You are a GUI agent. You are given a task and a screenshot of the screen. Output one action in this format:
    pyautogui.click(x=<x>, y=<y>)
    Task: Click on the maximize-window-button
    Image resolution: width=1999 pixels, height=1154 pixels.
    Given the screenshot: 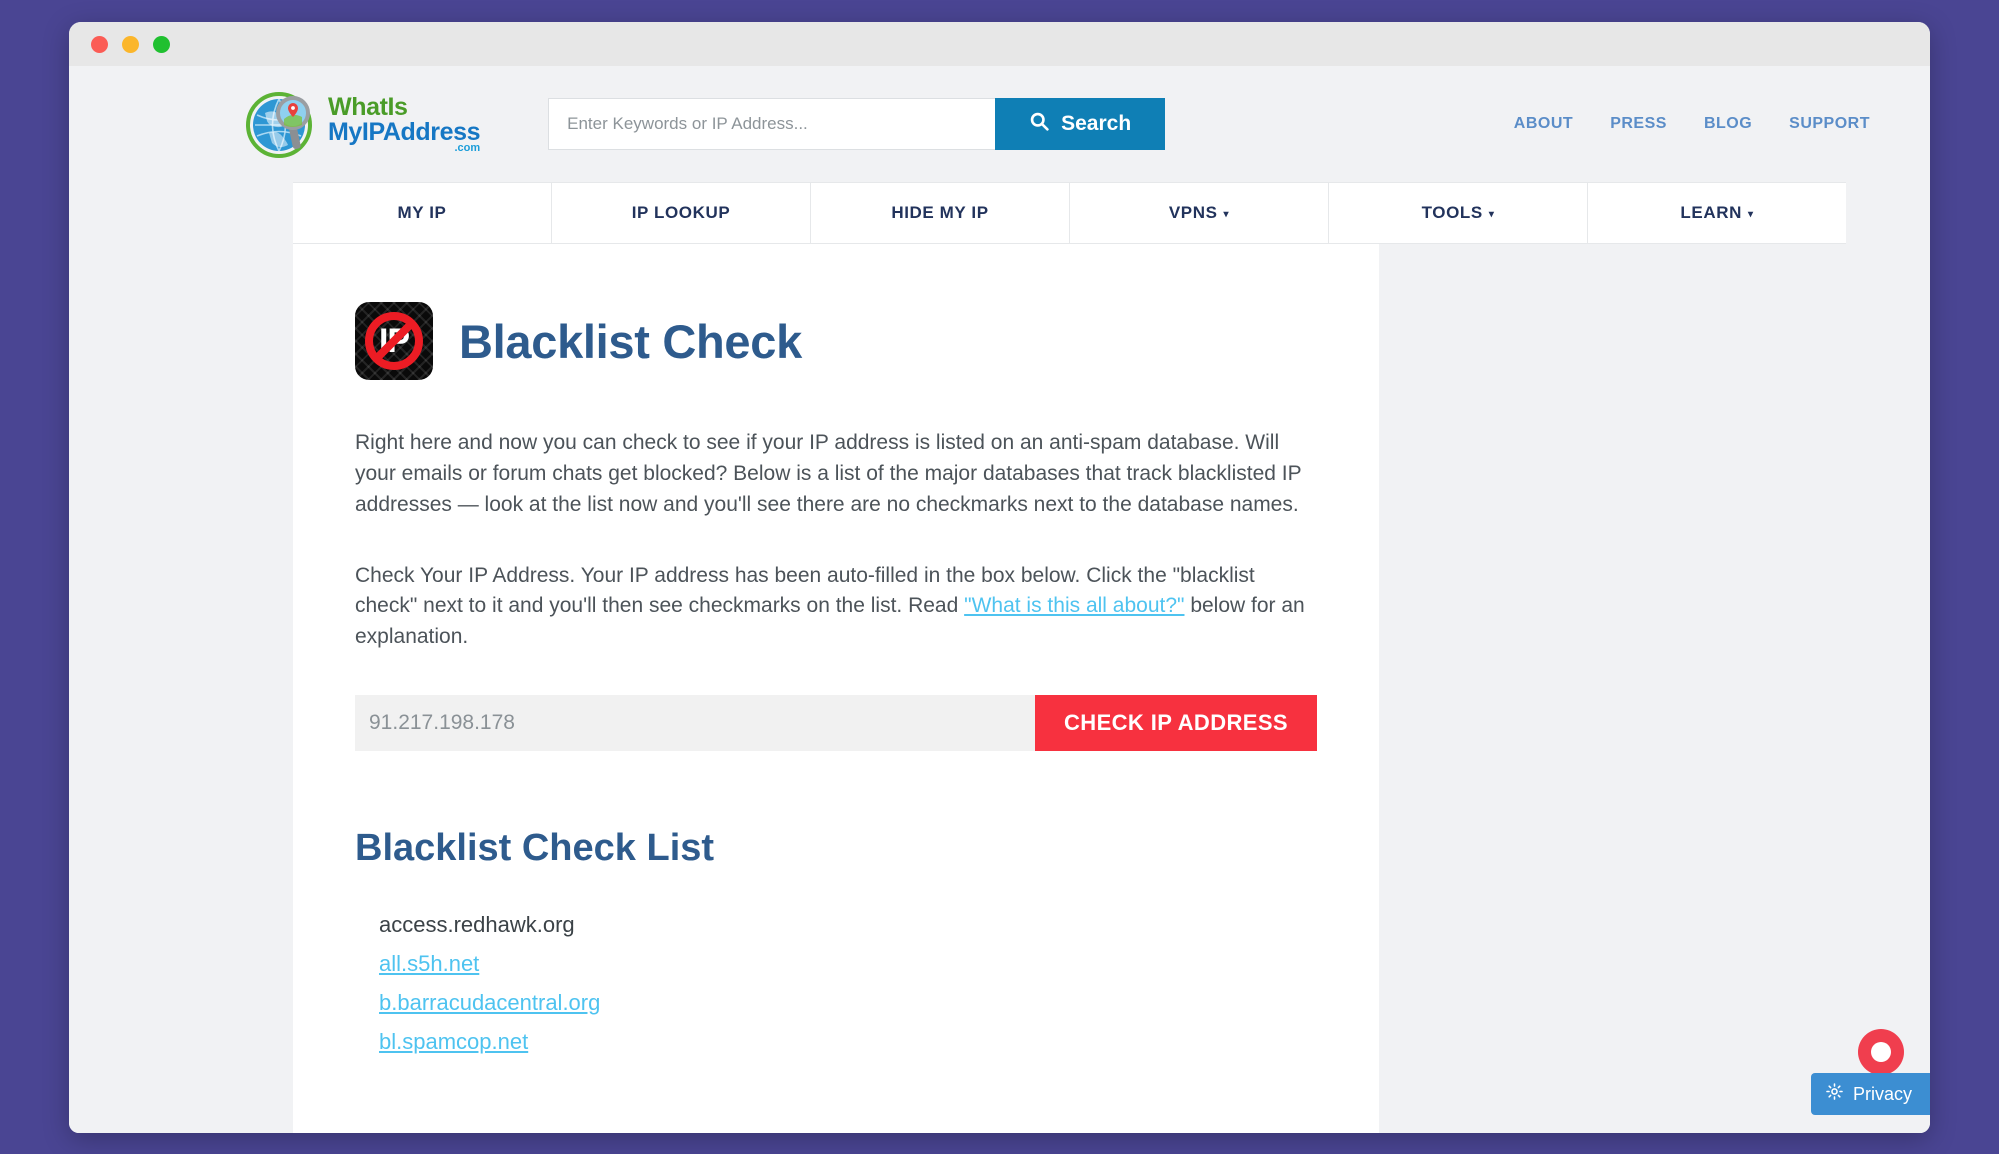 What is the action you would take?
    pyautogui.click(x=161, y=44)
    